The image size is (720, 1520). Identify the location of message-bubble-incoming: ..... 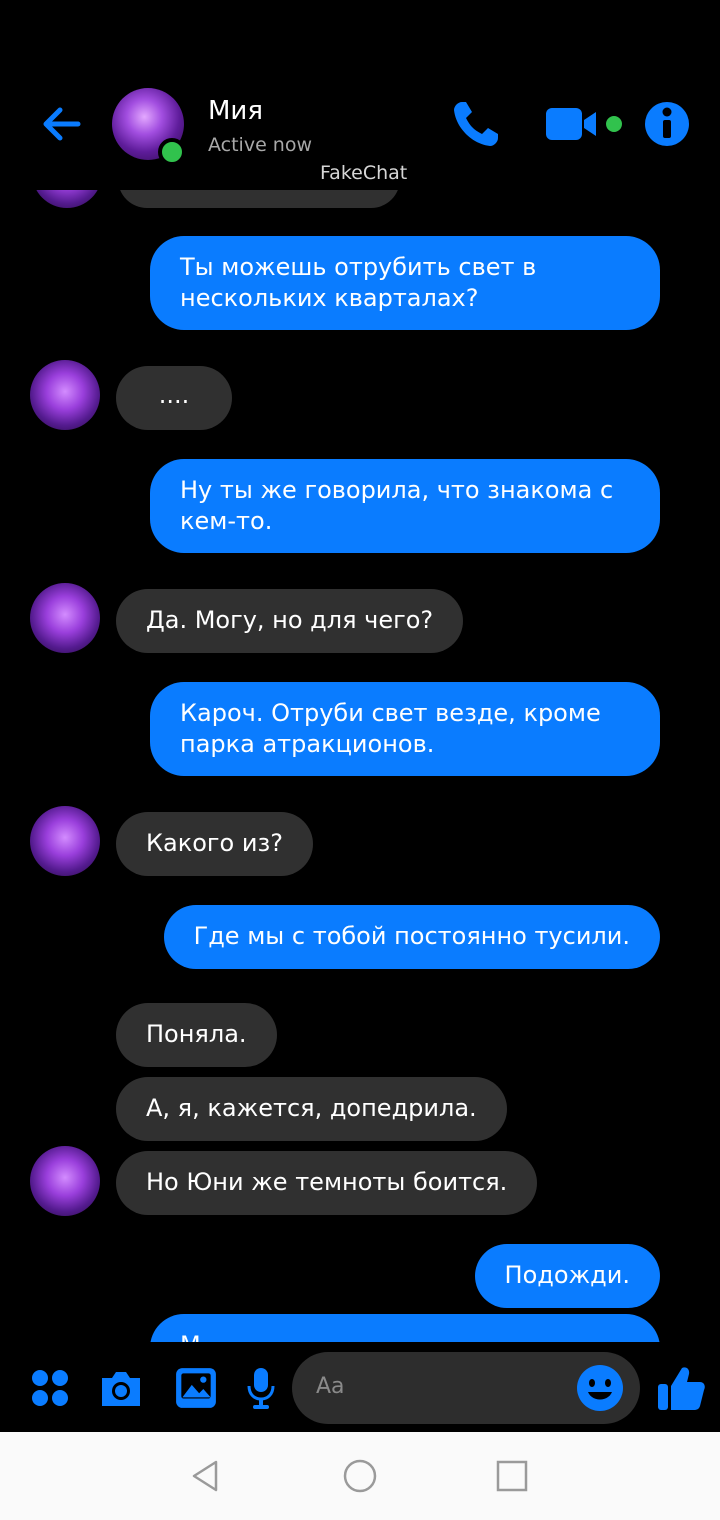
(174, 398).